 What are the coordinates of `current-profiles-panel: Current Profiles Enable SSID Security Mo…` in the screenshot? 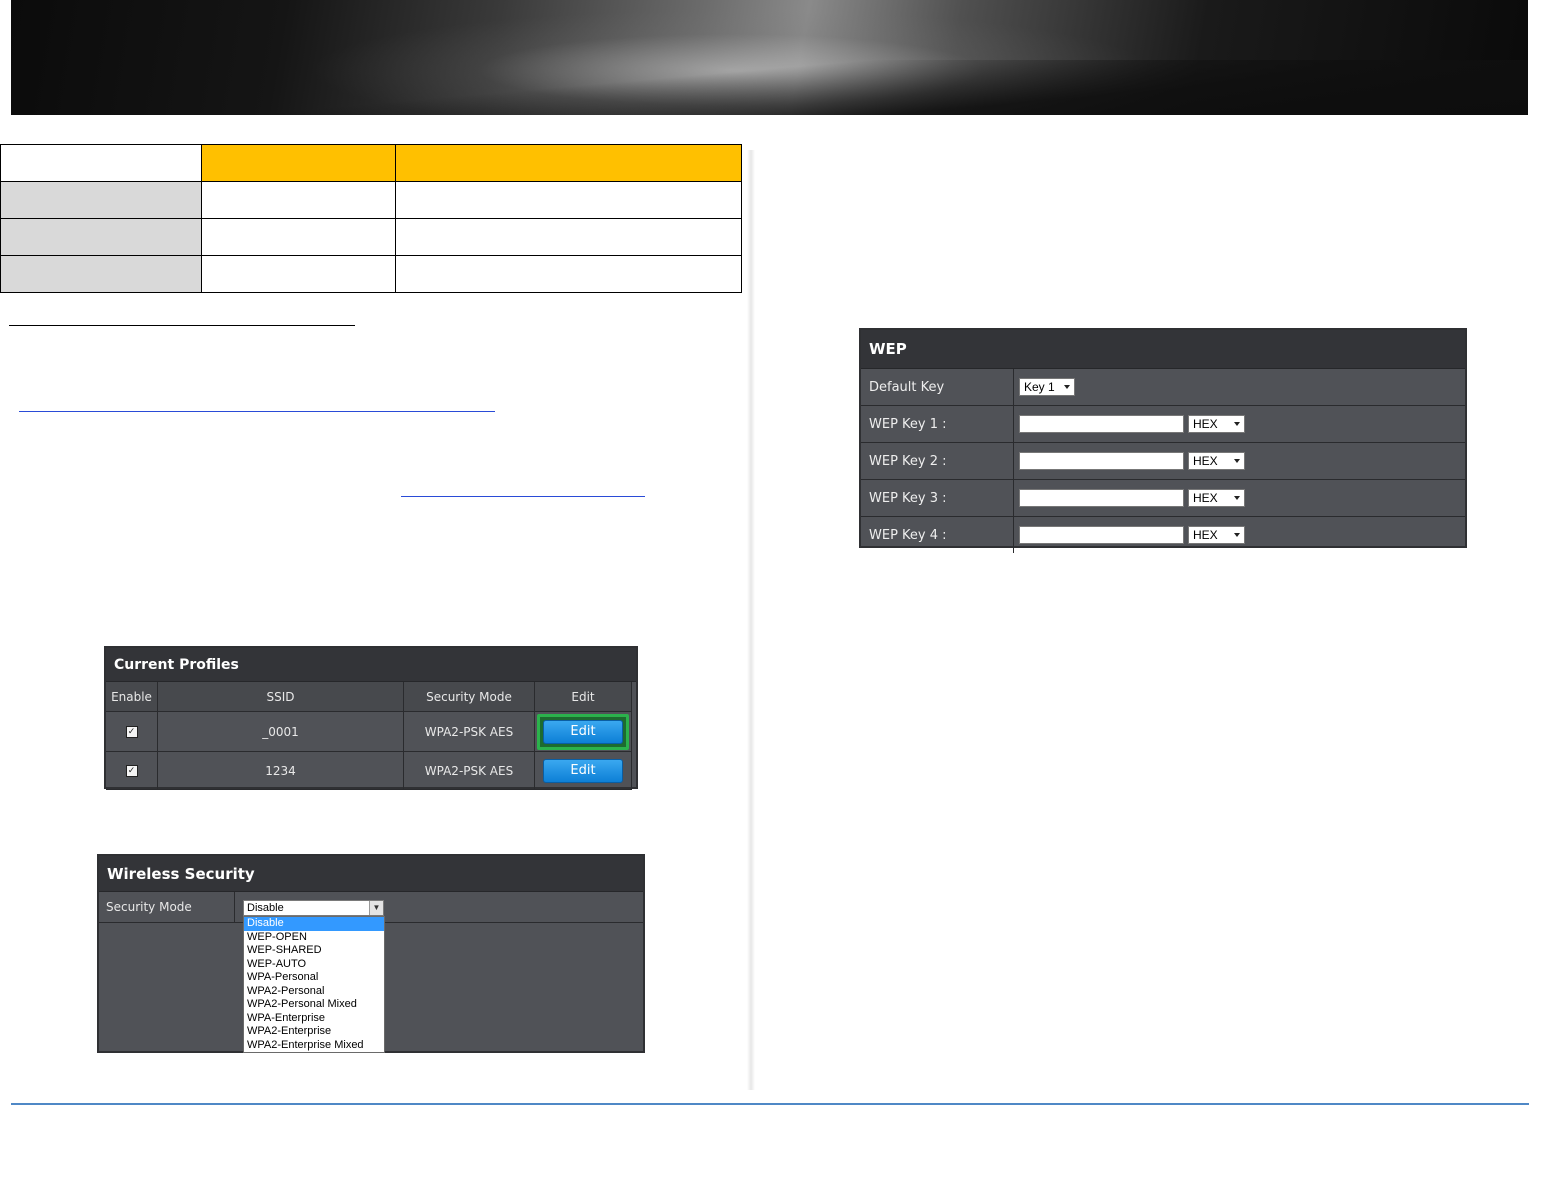 It's located at (371, 718).